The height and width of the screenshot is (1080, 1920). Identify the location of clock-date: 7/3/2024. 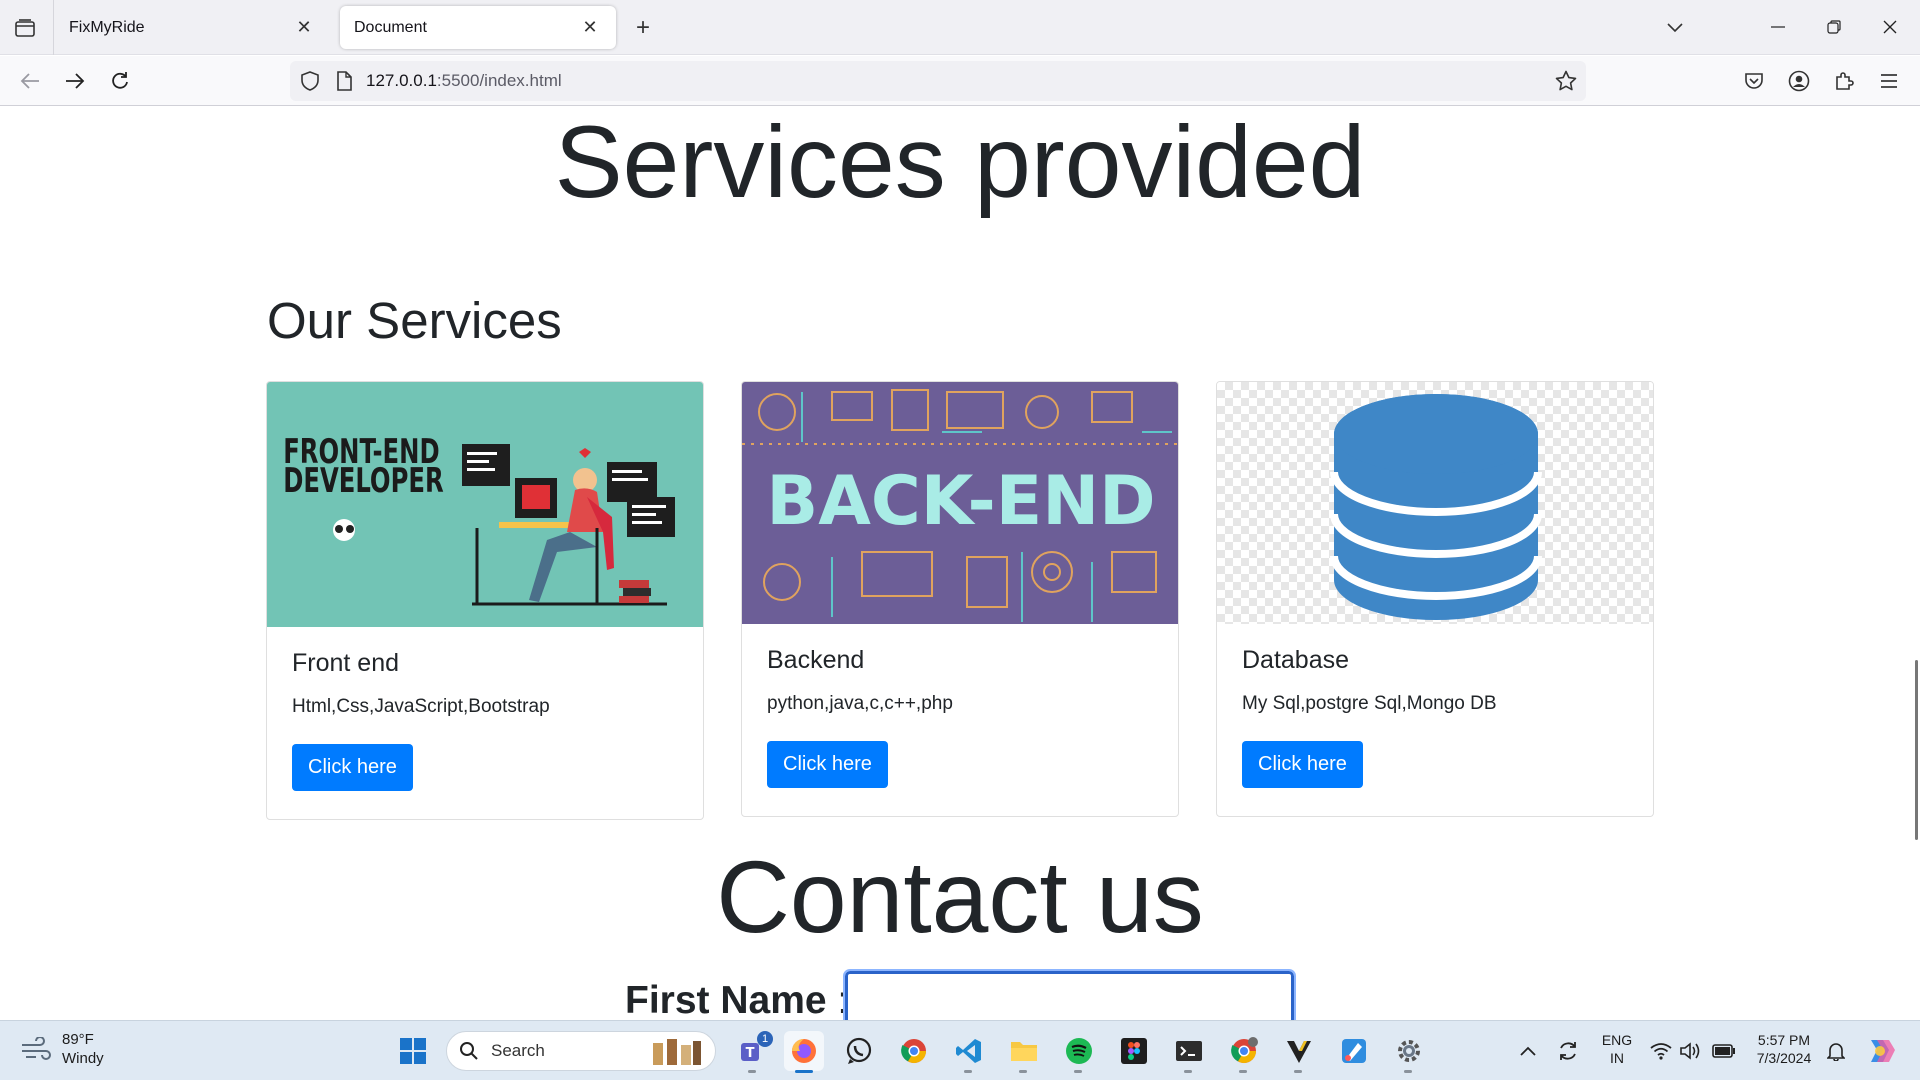
(1784, 1058).